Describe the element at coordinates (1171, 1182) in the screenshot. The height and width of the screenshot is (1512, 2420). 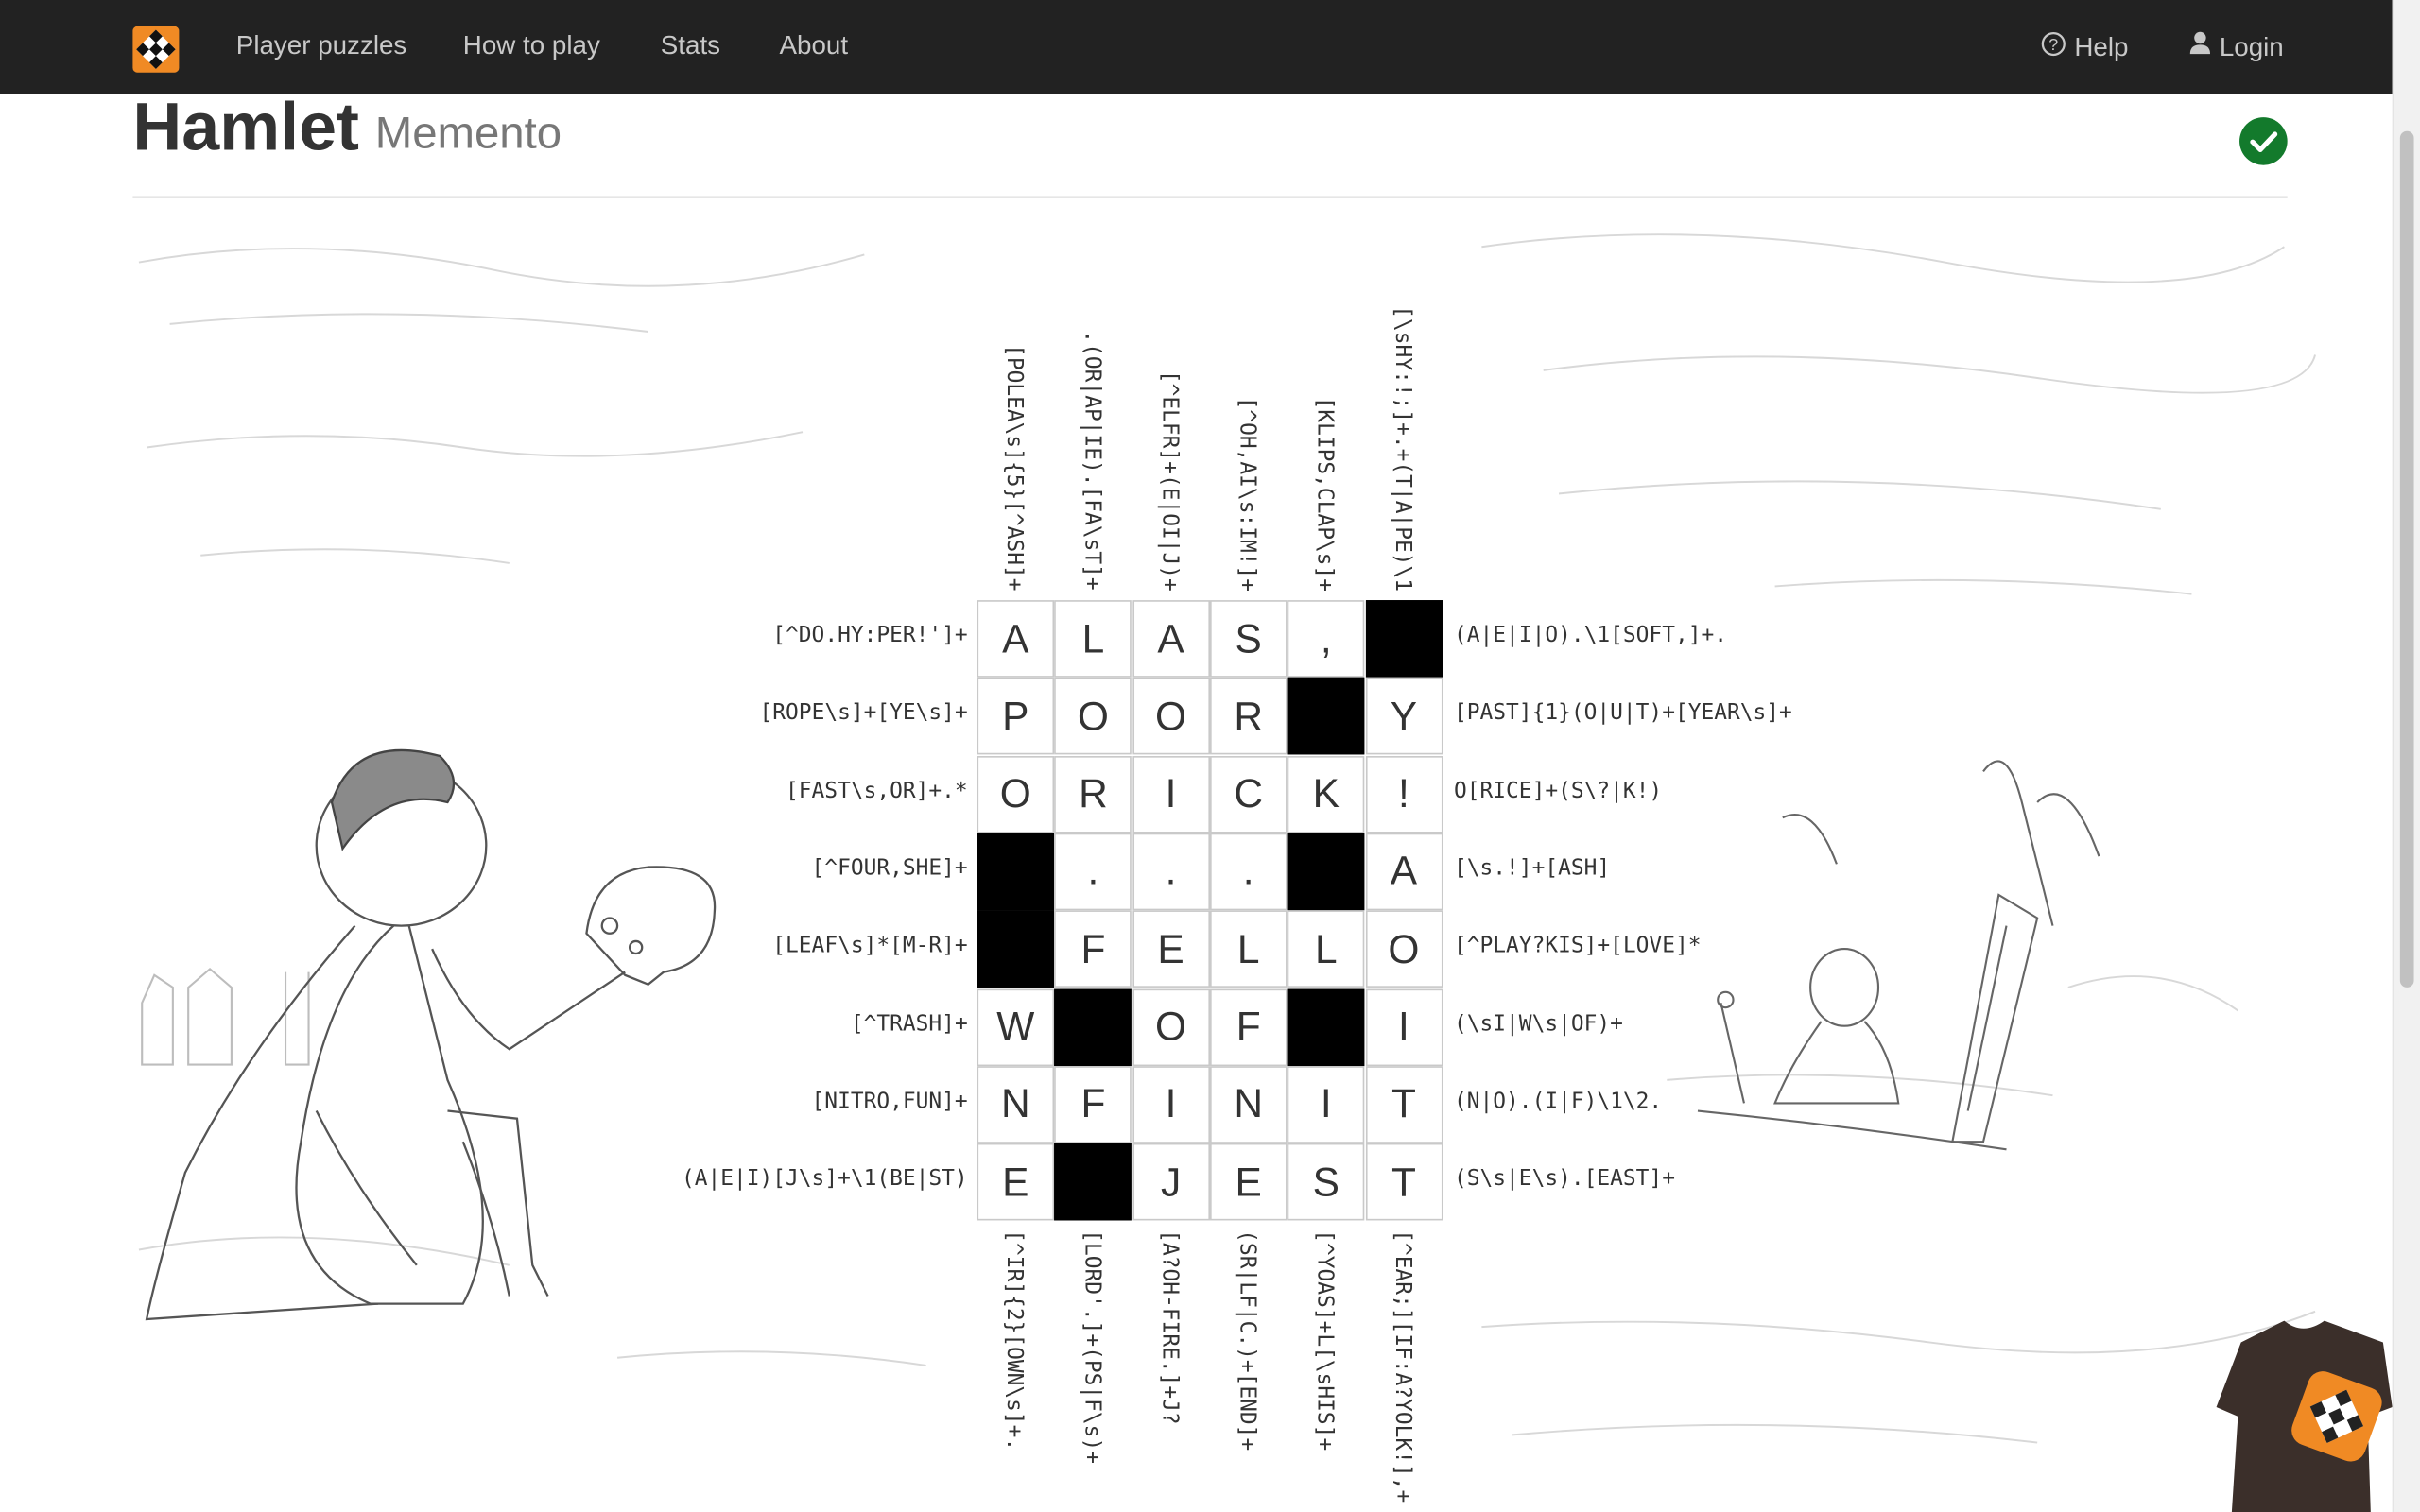
I see `grid-cell: J` at that location.